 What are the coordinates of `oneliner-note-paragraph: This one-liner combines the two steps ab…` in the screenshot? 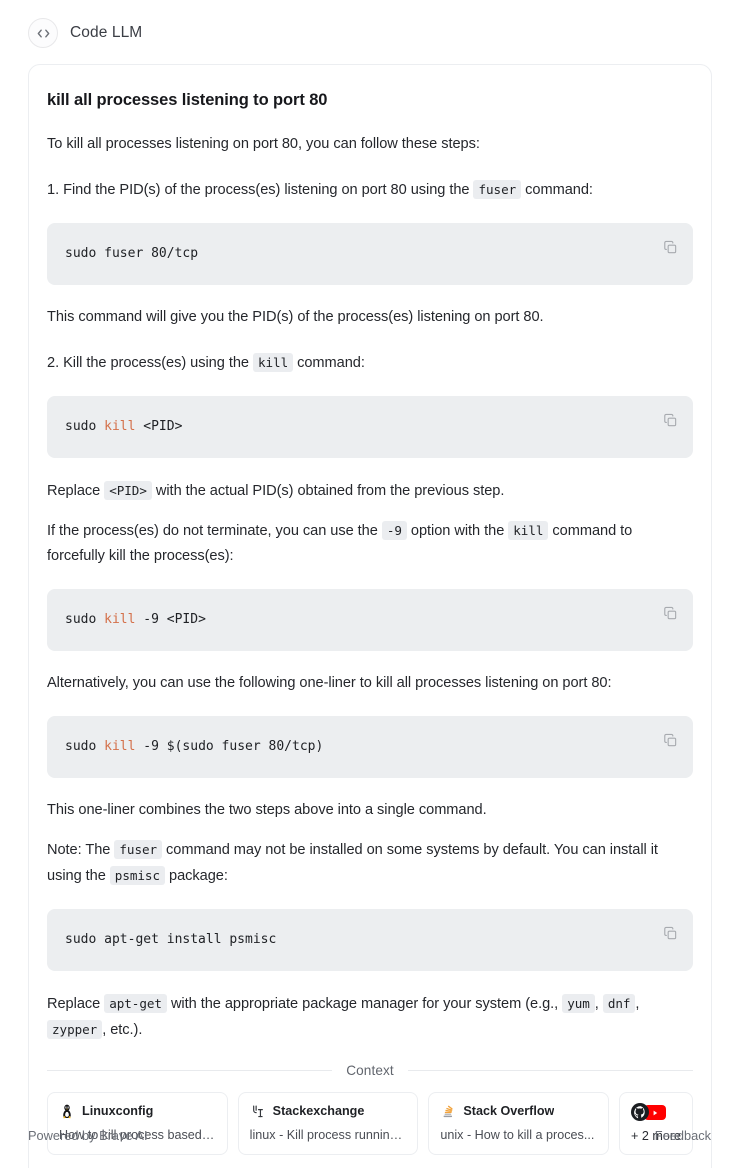 It's located at (267, 810).